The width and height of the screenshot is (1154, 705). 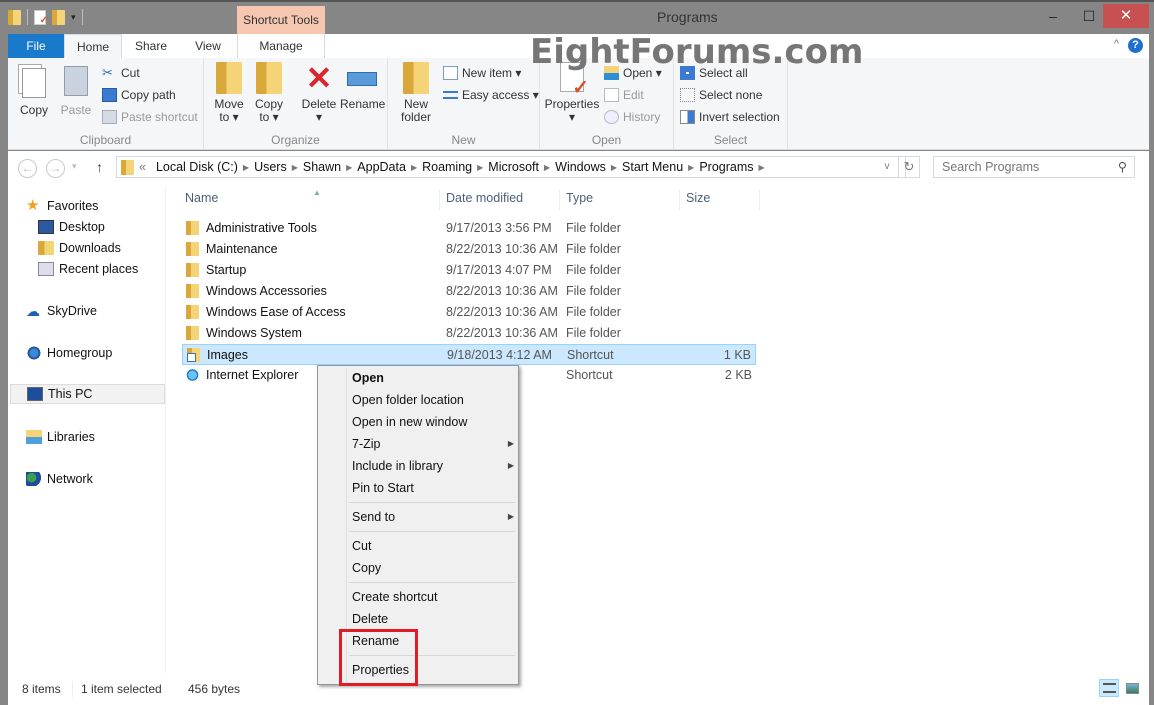 I want to click on nav-homegroup: Homegroup, so click(x=69, y=353).